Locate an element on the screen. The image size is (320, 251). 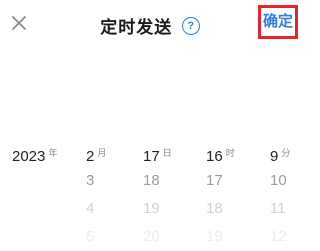
day-option: 20 is located at coordinates (151, 236).